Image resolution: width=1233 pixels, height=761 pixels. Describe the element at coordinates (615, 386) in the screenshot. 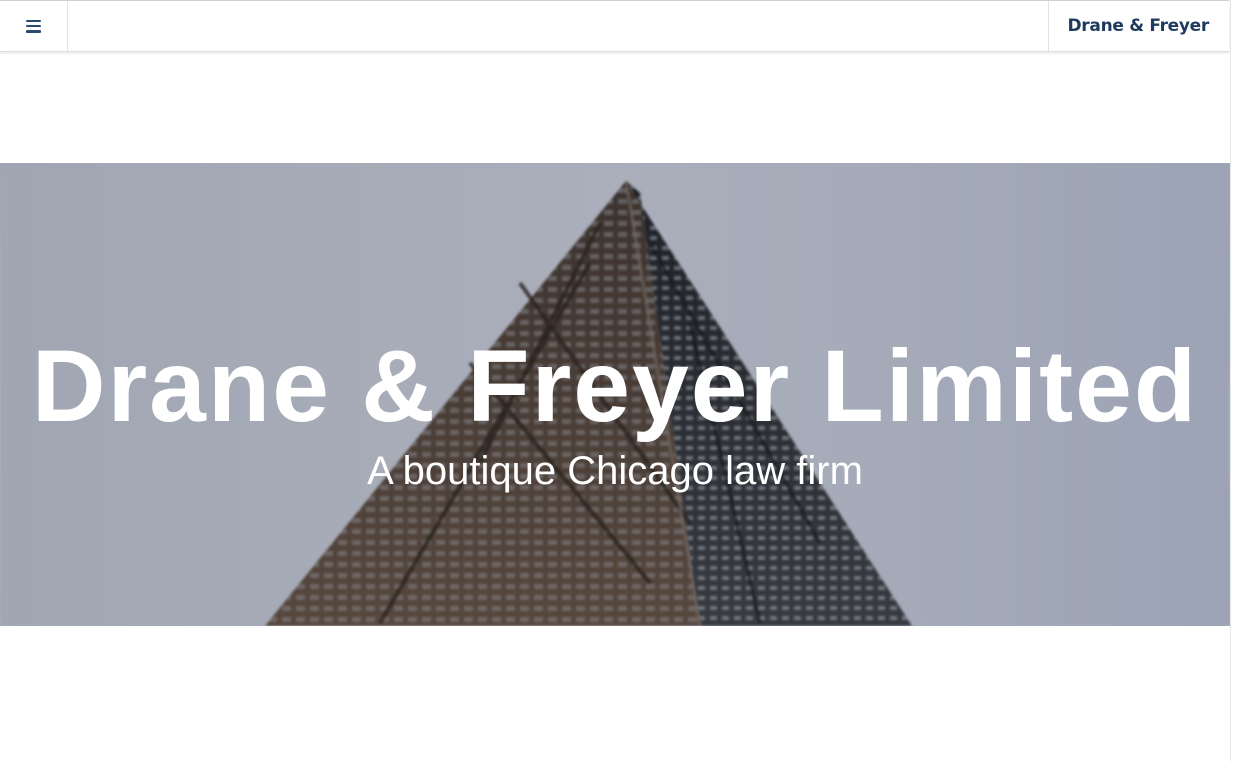

I see `hero-title: Drane & Freyer Limited` at that location.